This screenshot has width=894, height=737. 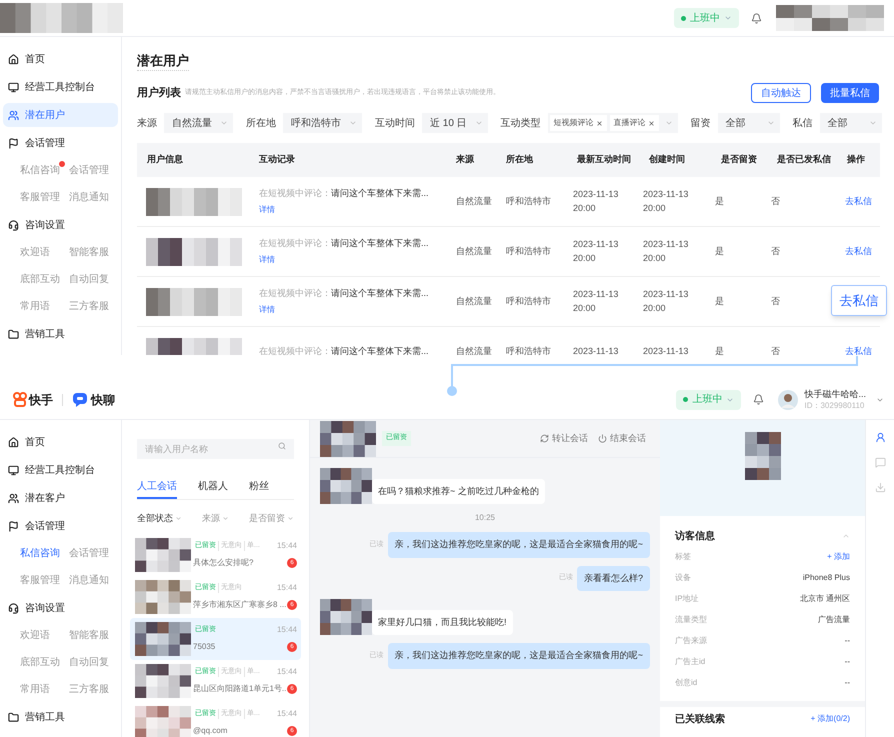 I want to click on message-preview: 具体怎么安排呢?, so click(x=223, y=563).